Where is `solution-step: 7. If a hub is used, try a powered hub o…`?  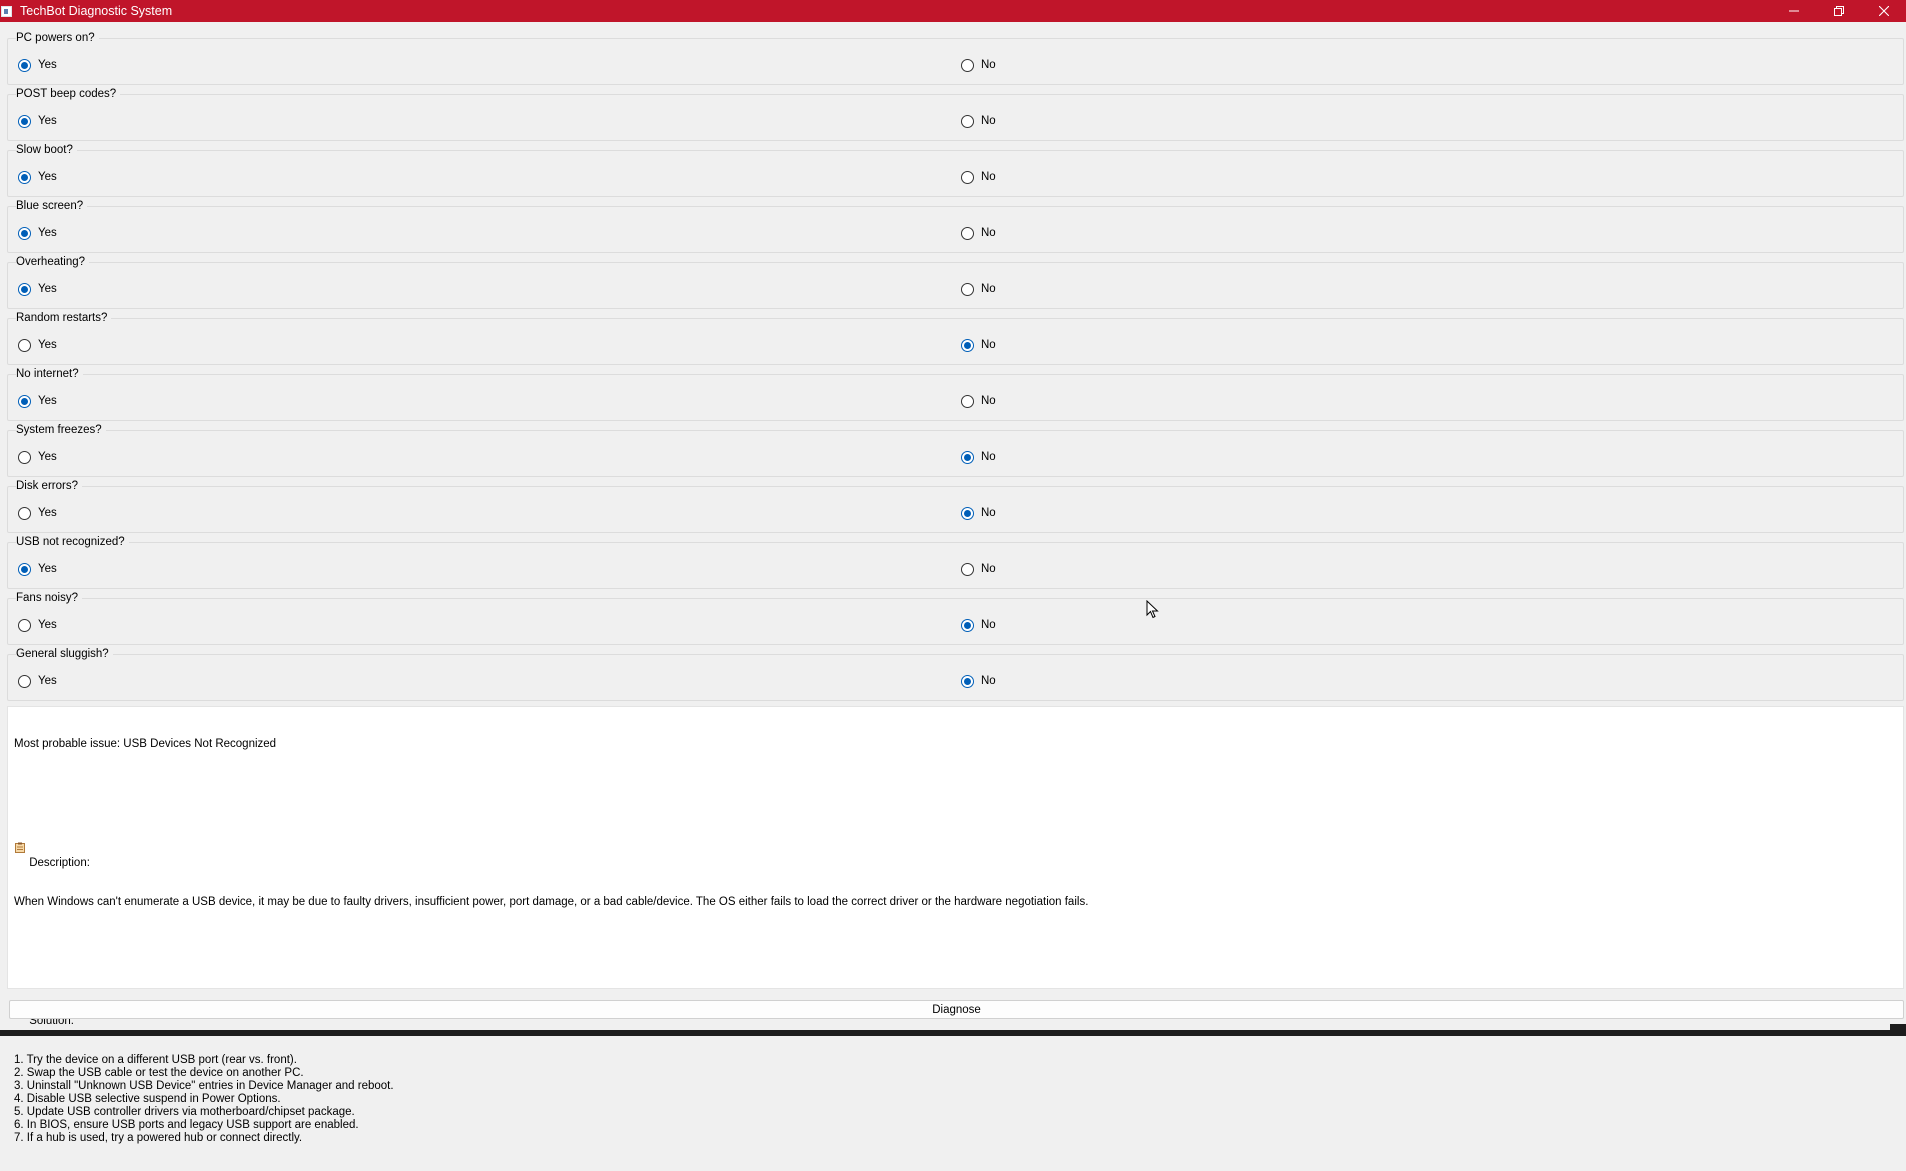 solution-step: 7. If a hub is used, try a powered hub o… is located at coordinates (158, 1138).